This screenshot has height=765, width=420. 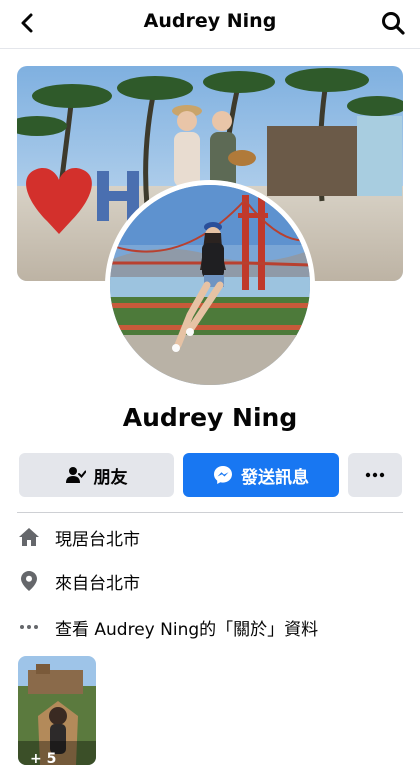 I want to click on friends-button: 朋友, so click(x=96, y=475).